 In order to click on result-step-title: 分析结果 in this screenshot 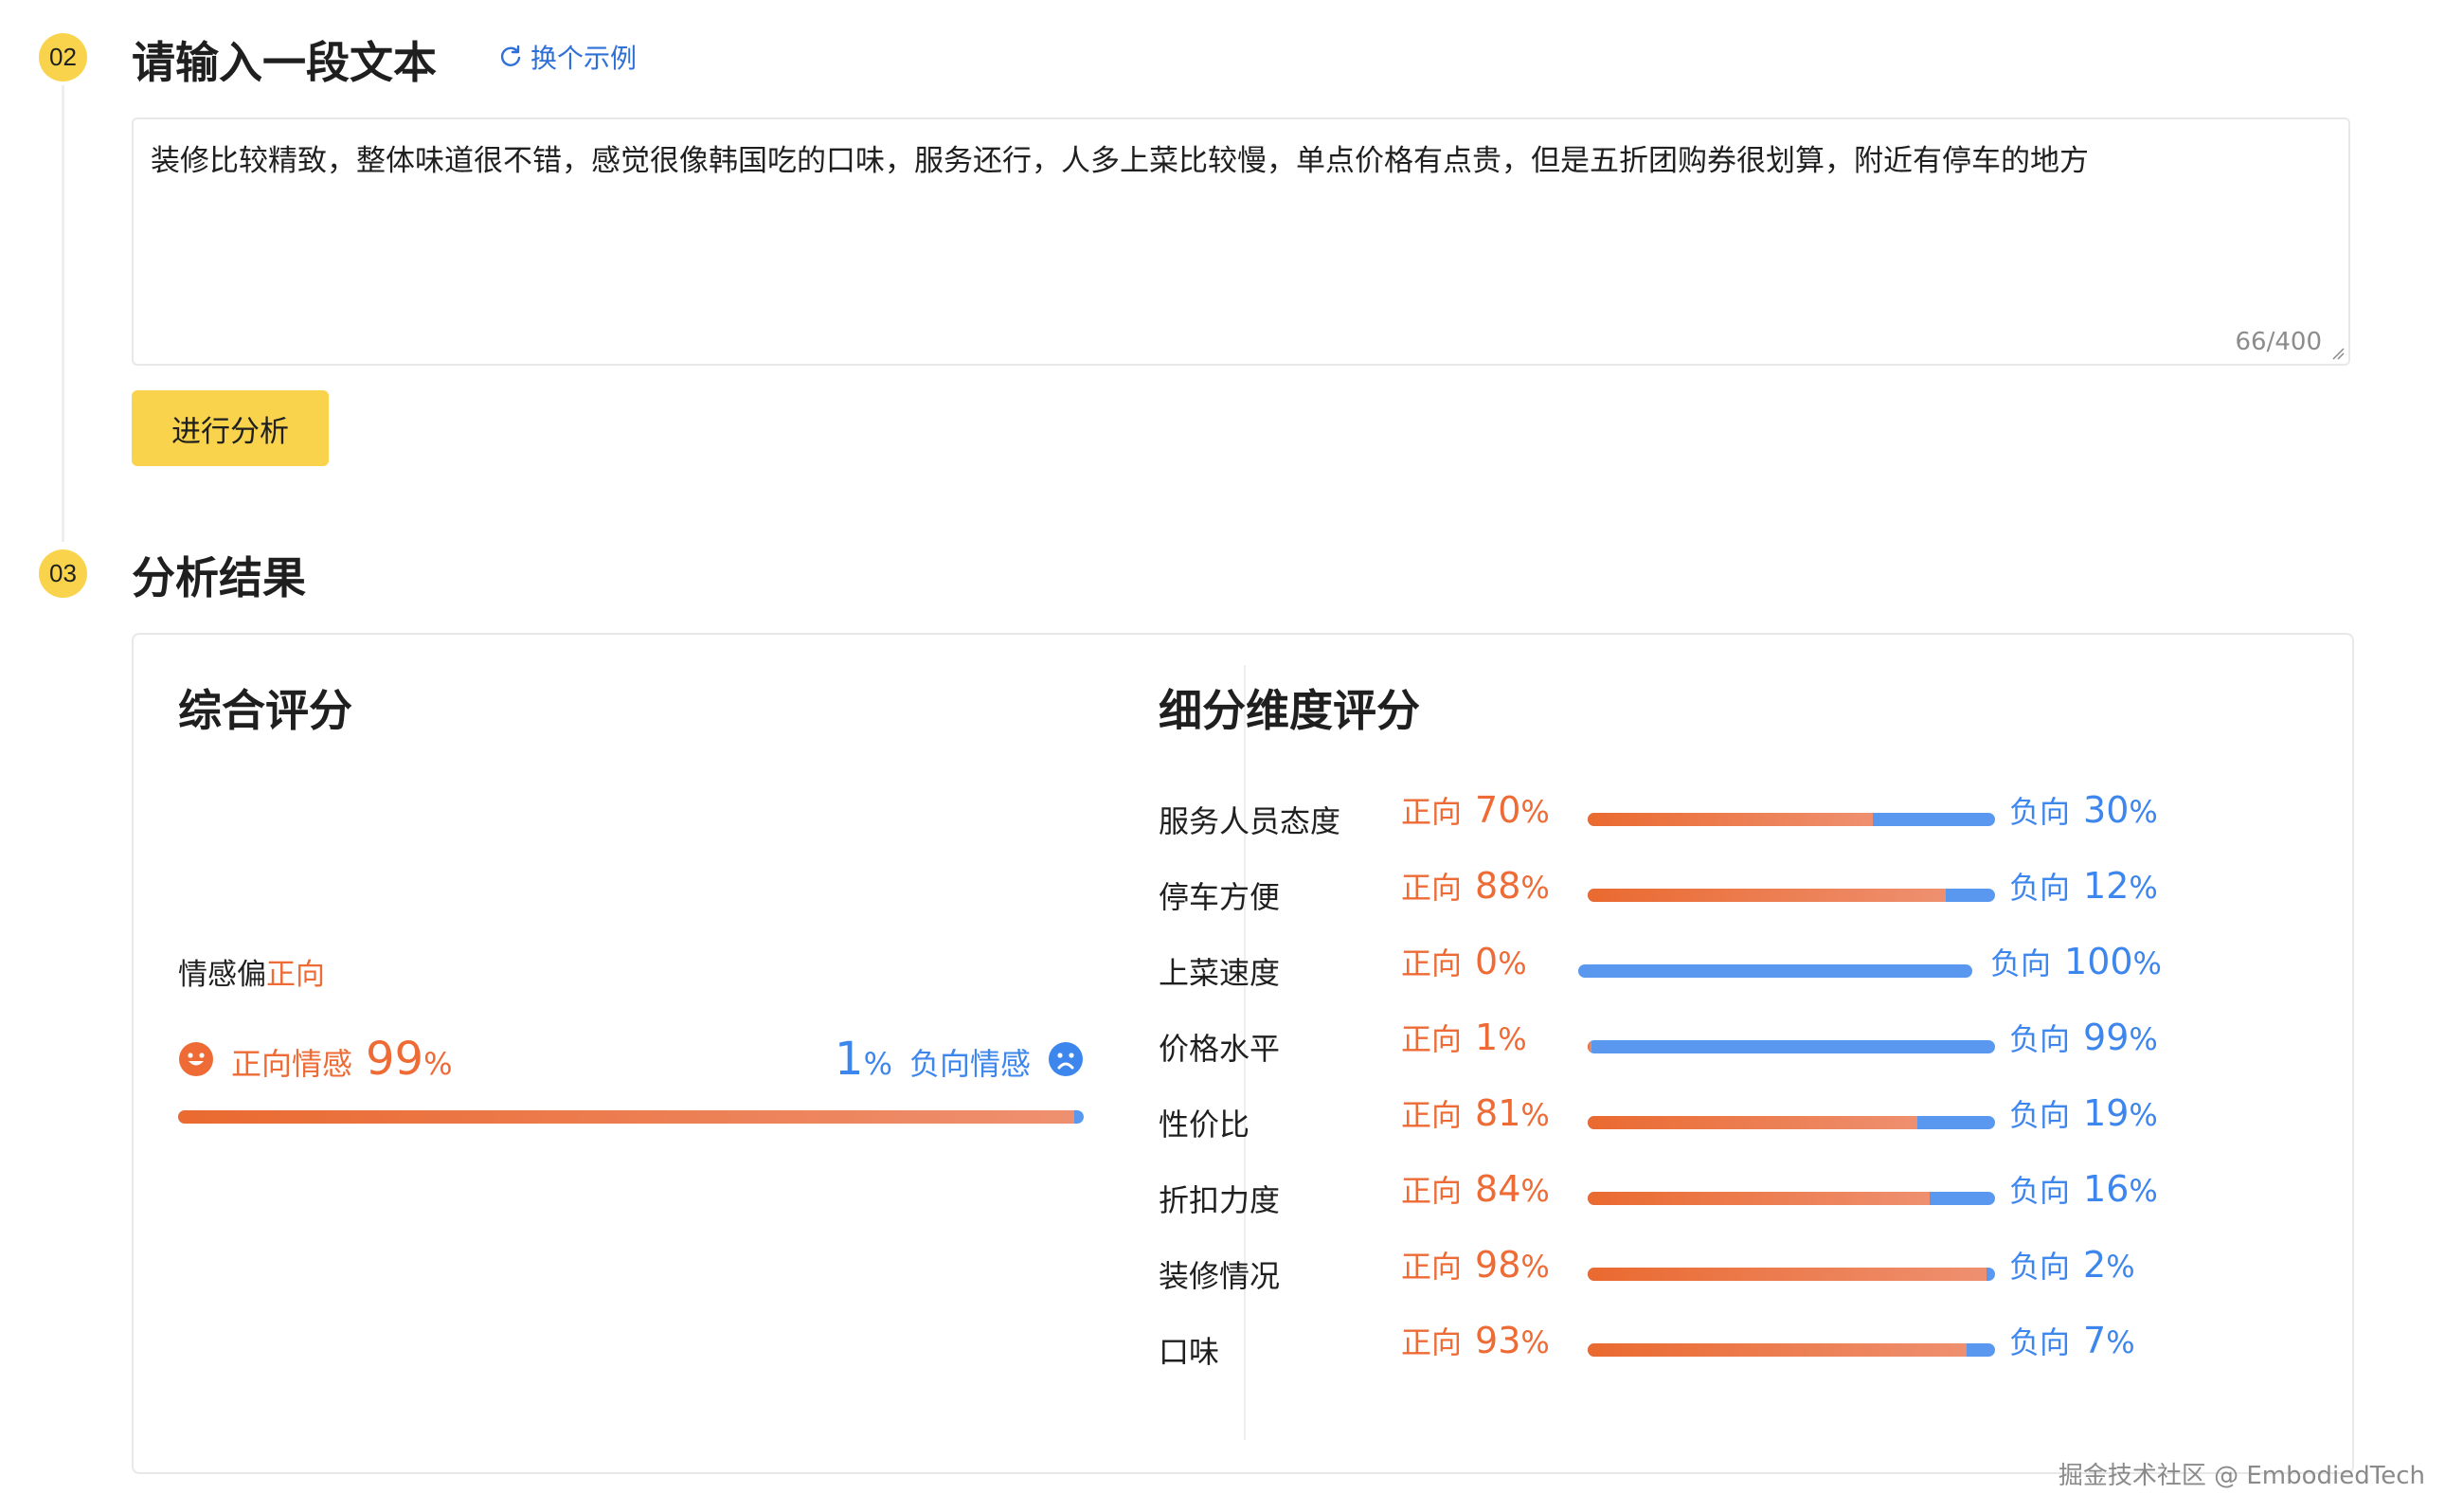, I will do `click(219, 577)`.